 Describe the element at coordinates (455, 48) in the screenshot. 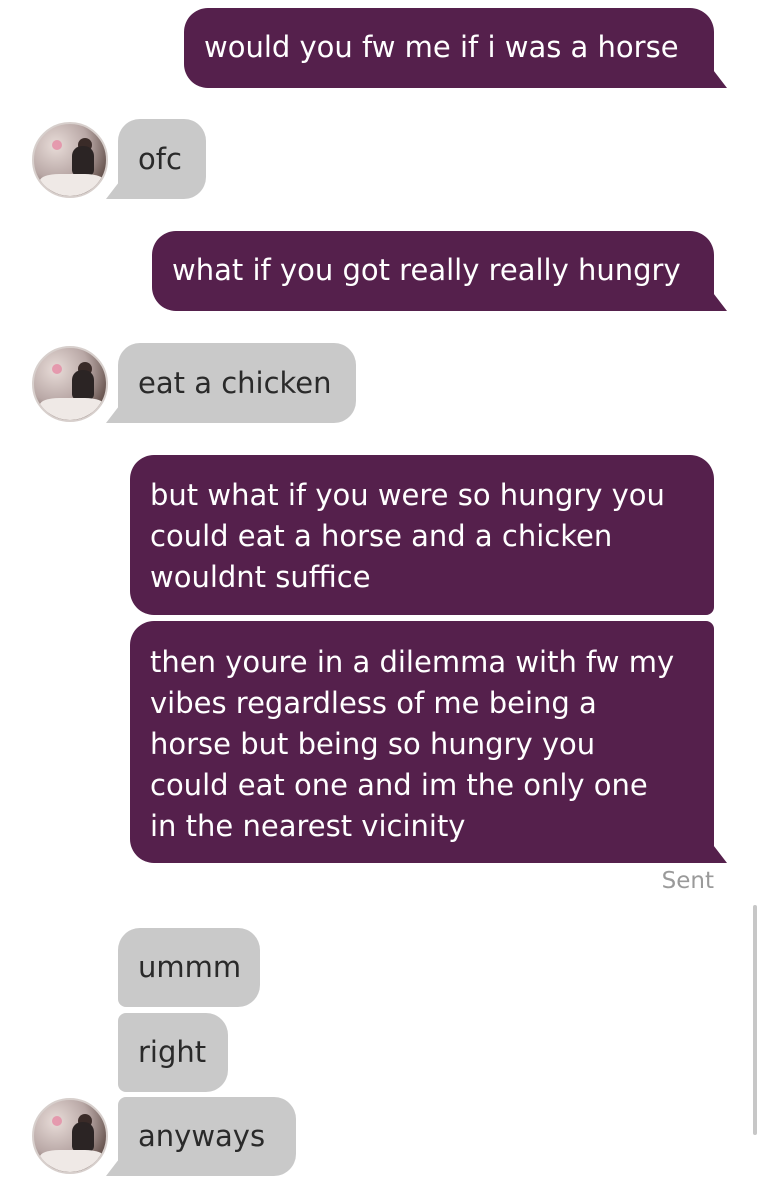

I see `outgoing-message: would you fw me if i was a horse` at that location.